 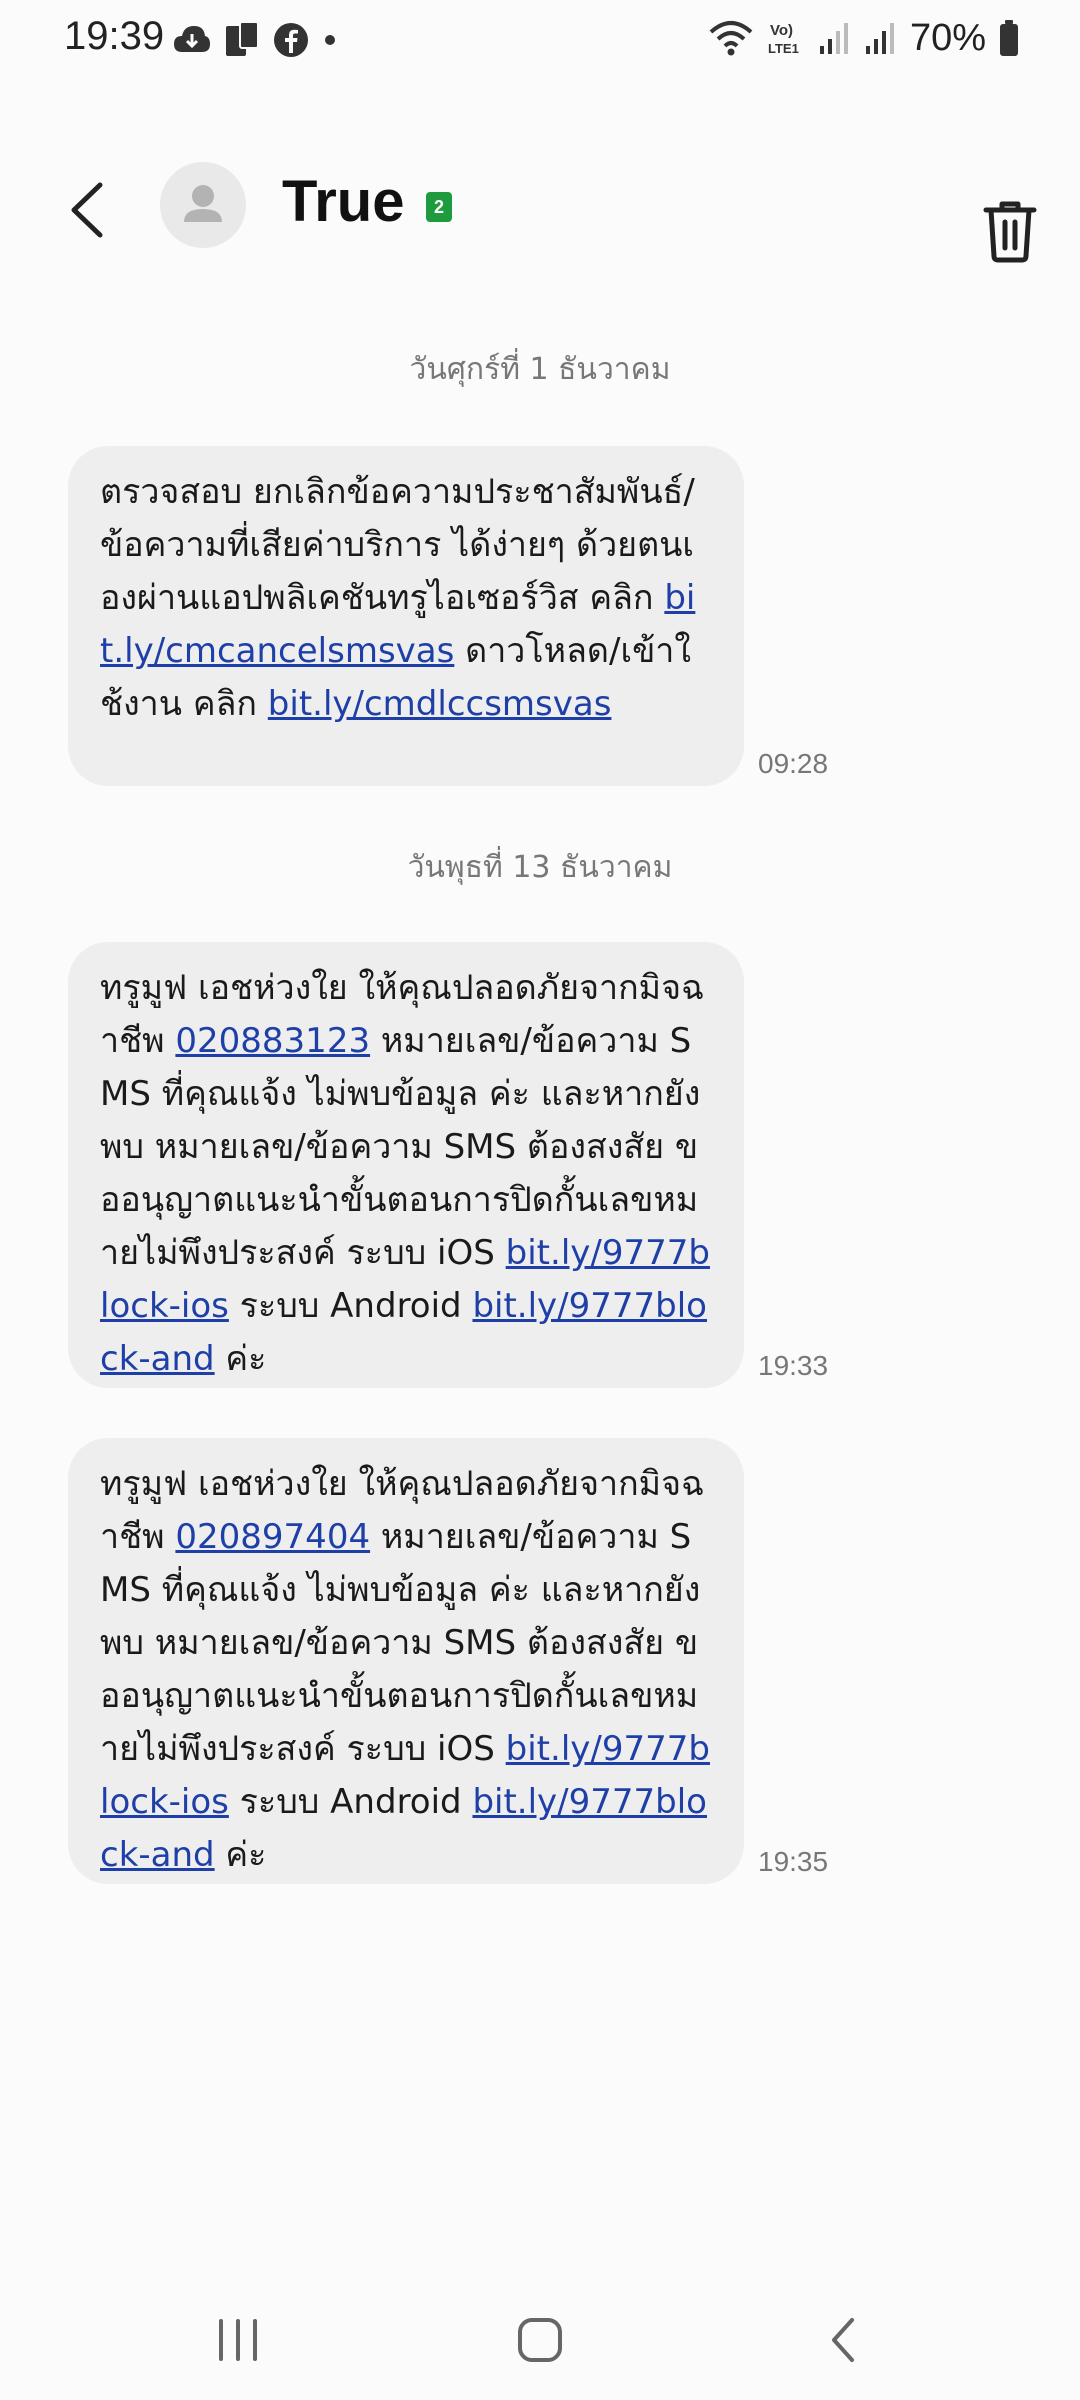 I want to click on date-separator: วันศุกร์ที่ 1 ธันวาคม, so click(x=540, y=369).